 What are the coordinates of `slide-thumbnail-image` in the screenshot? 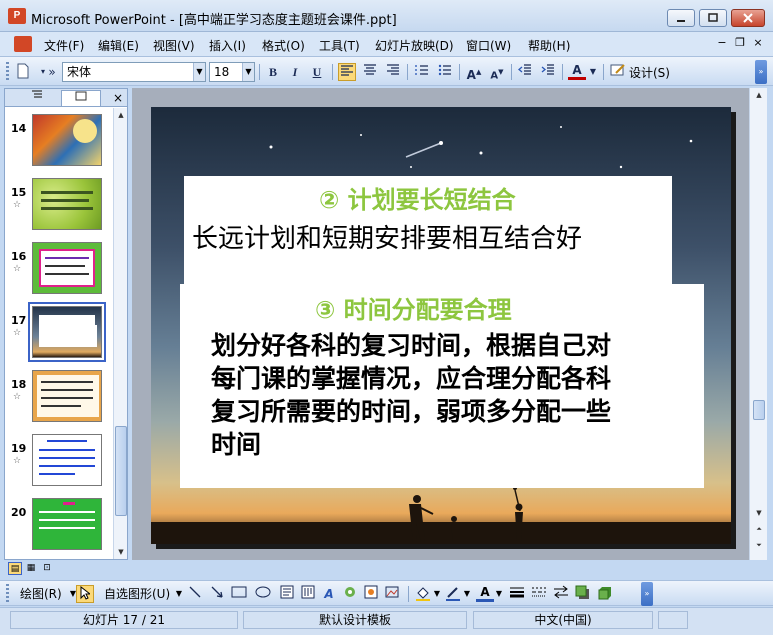 It's located at (67, 332).